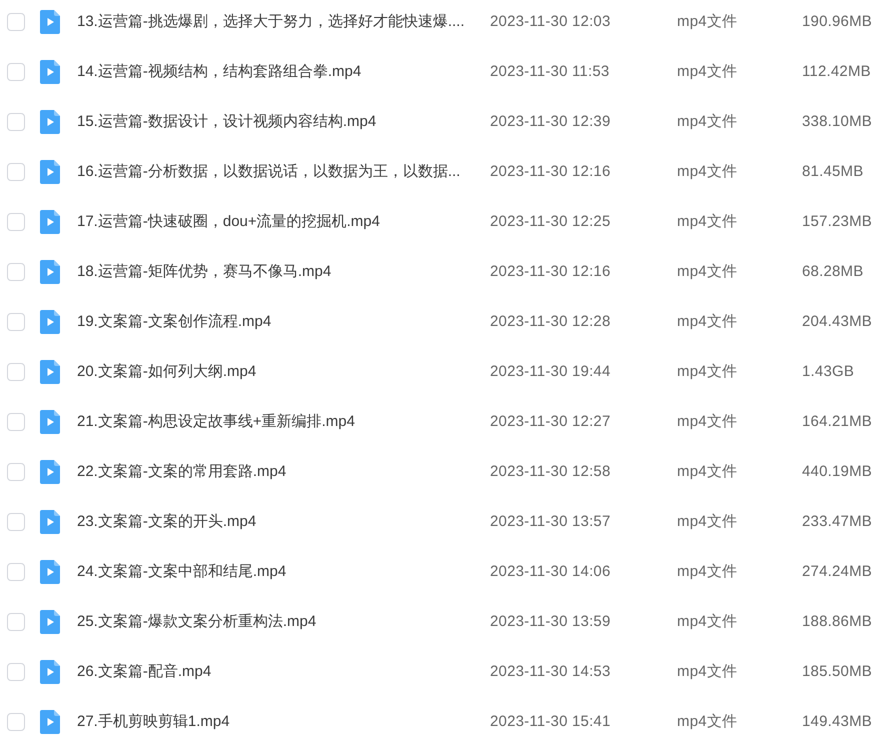 The height and width of the screenshot is (749, 889). Describe the element at coordinates (219, 71) in the screenshot. I see `file-name: 14.运营篇-视频结构，结构套路组合拳.mp4` at that location.